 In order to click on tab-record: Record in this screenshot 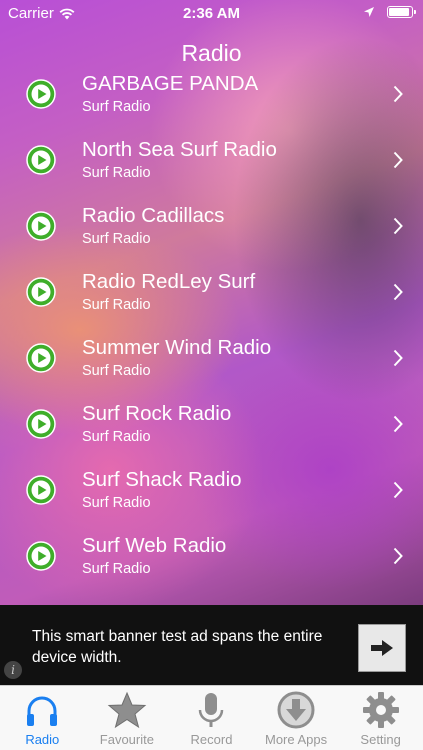, I will do `click(211, 718)`.